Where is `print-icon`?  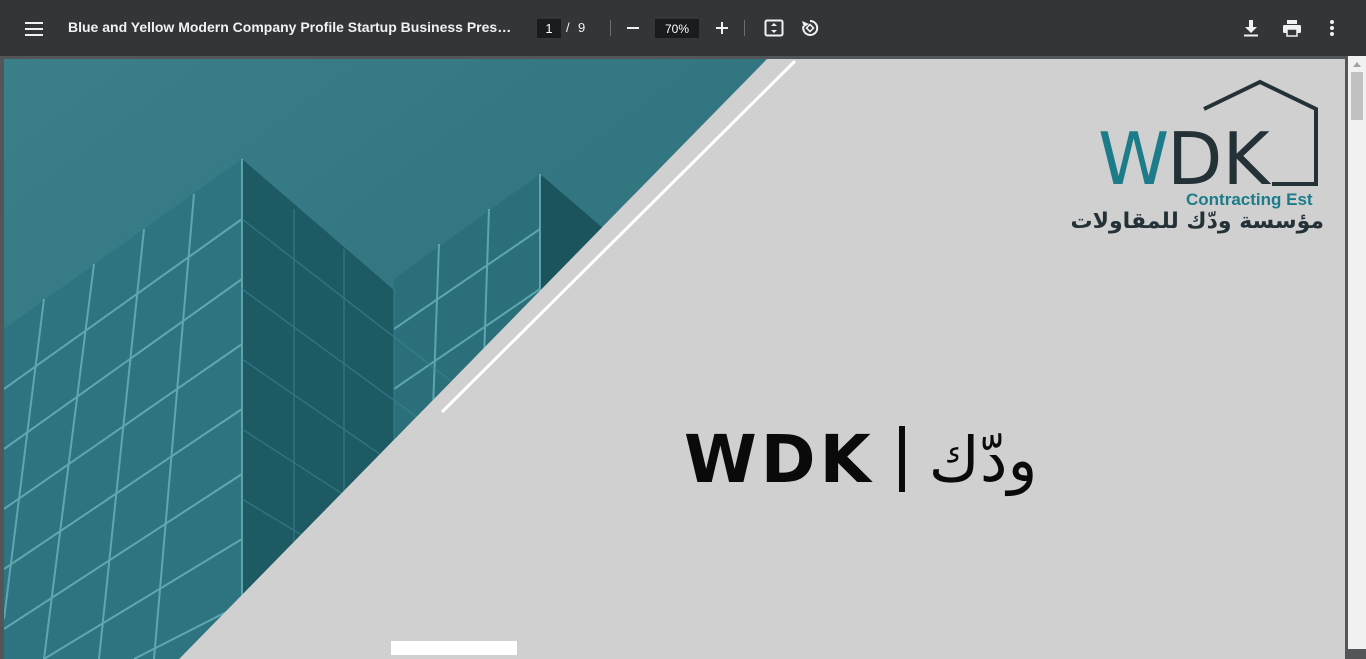 print-icon is located at coordinates (1292, 28).